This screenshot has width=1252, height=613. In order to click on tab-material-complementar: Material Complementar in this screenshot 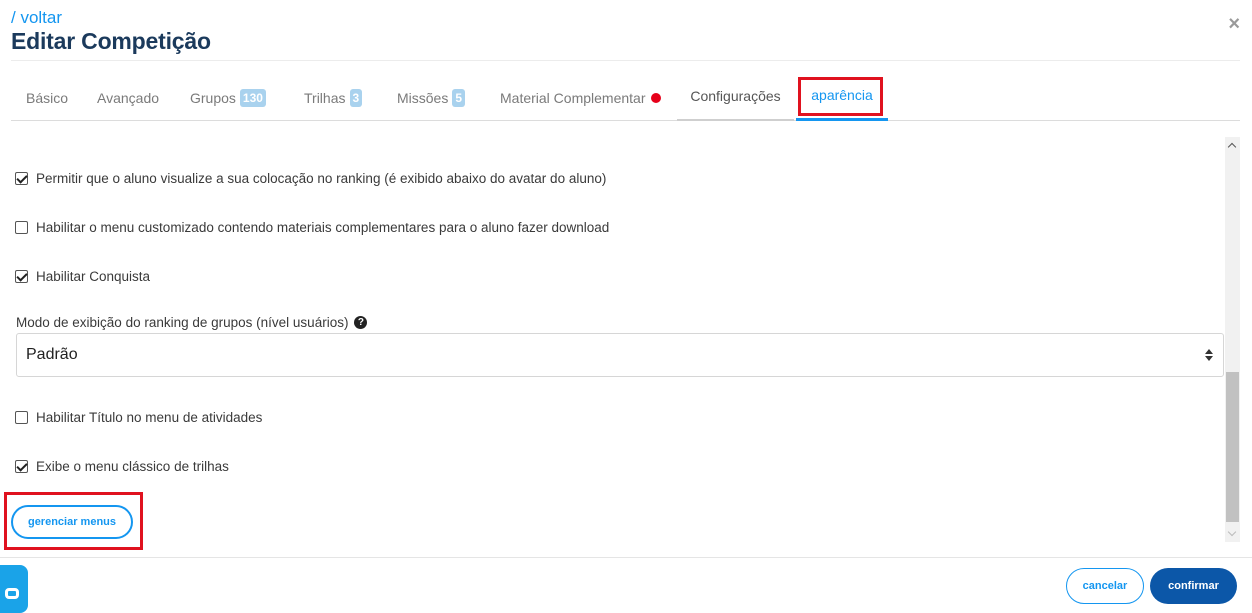, I will do `click(580, 98)`.